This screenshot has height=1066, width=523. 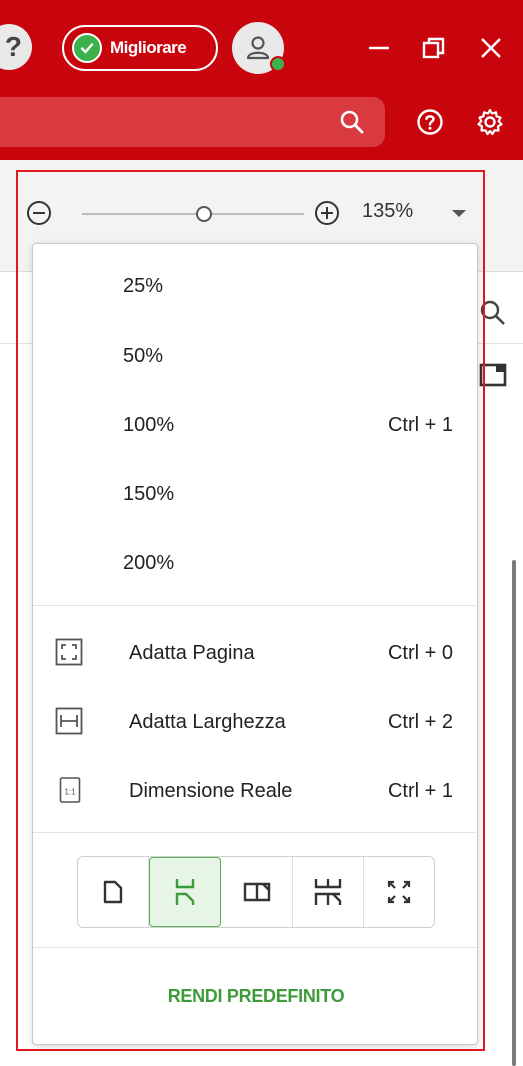 What do you see at coordinates (490, 122) in the screenshot?
I see `gear-icon` at bounding box center [490, 122].